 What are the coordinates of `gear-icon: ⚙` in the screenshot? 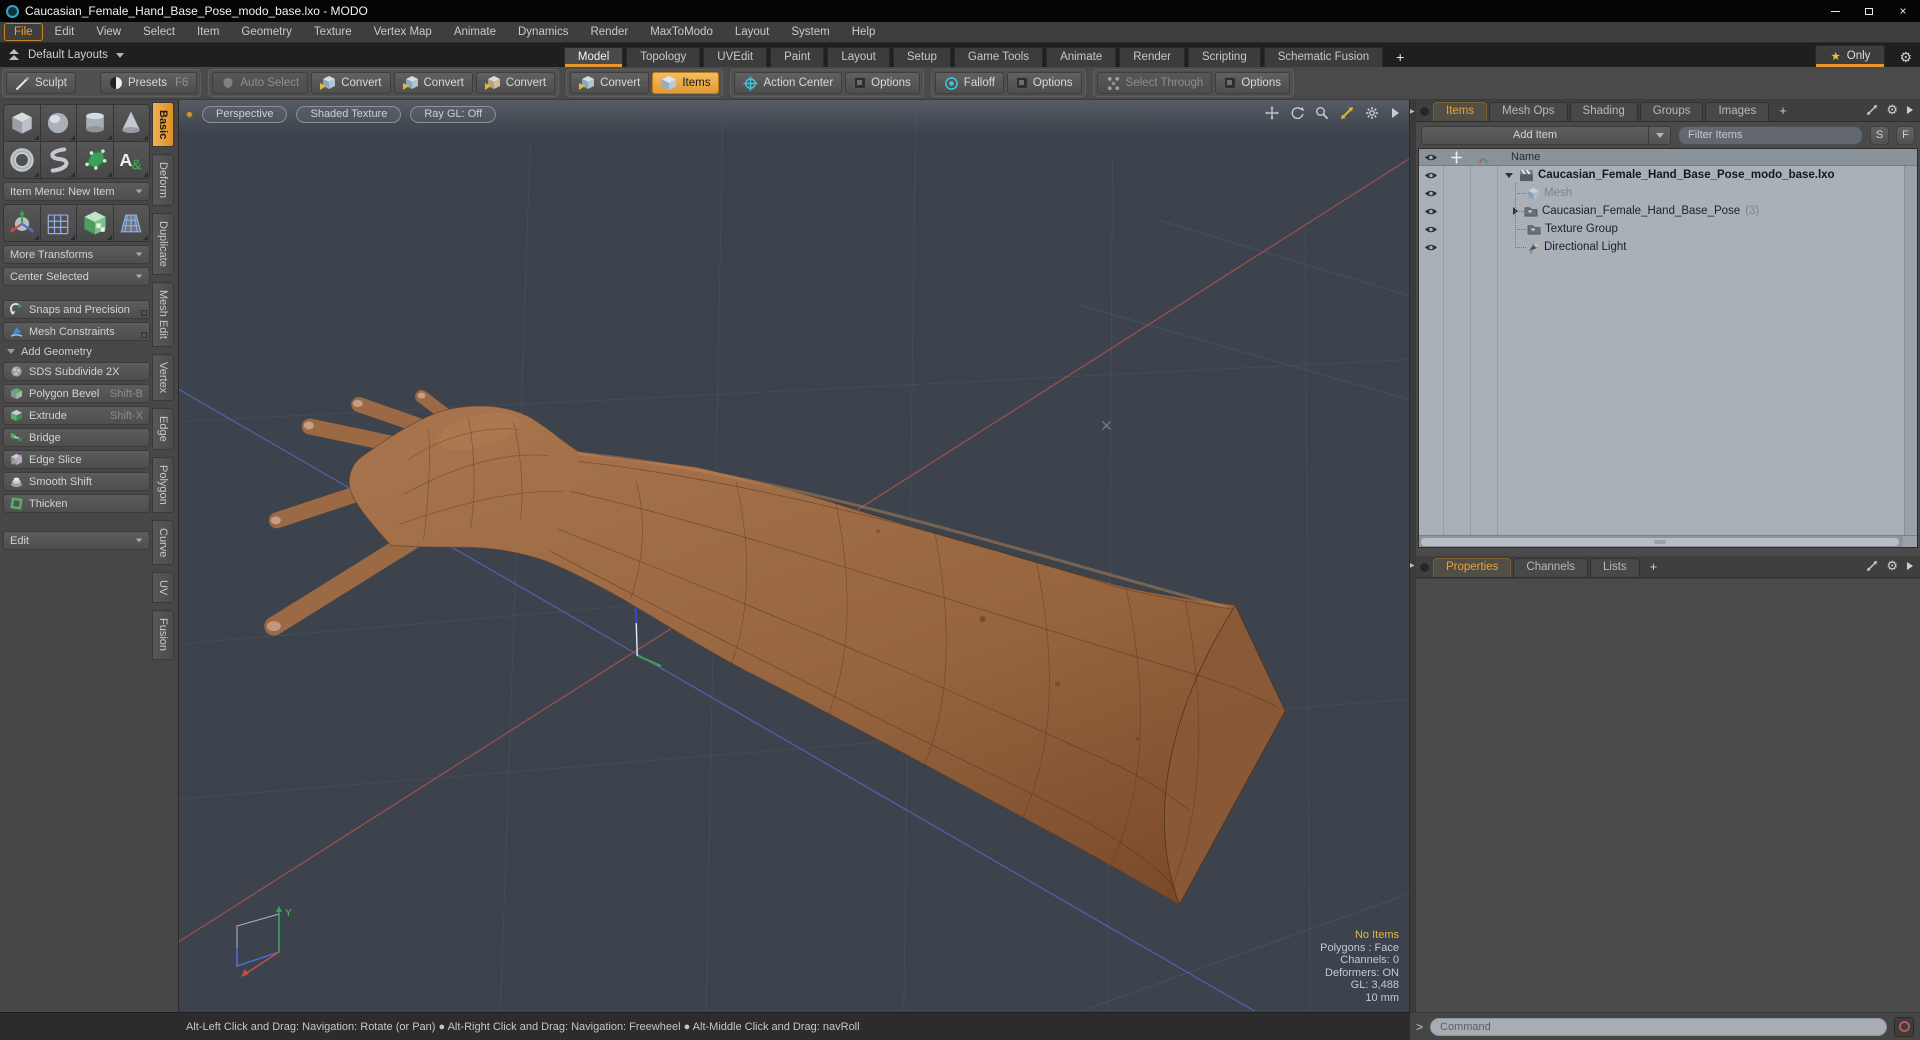 It's located at (1905, 58).